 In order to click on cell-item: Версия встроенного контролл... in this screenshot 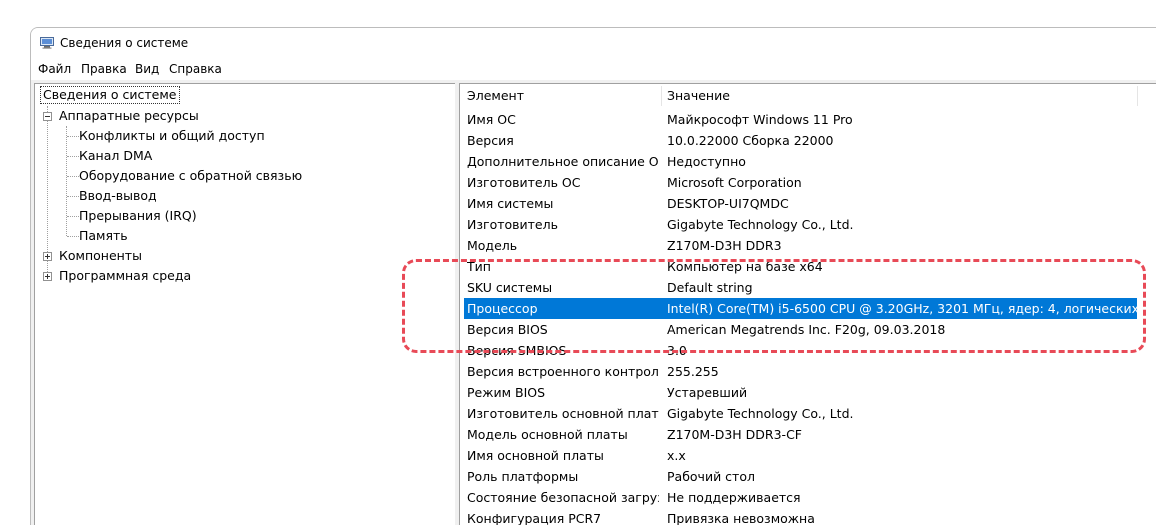, I will do `click(563, 371)`.